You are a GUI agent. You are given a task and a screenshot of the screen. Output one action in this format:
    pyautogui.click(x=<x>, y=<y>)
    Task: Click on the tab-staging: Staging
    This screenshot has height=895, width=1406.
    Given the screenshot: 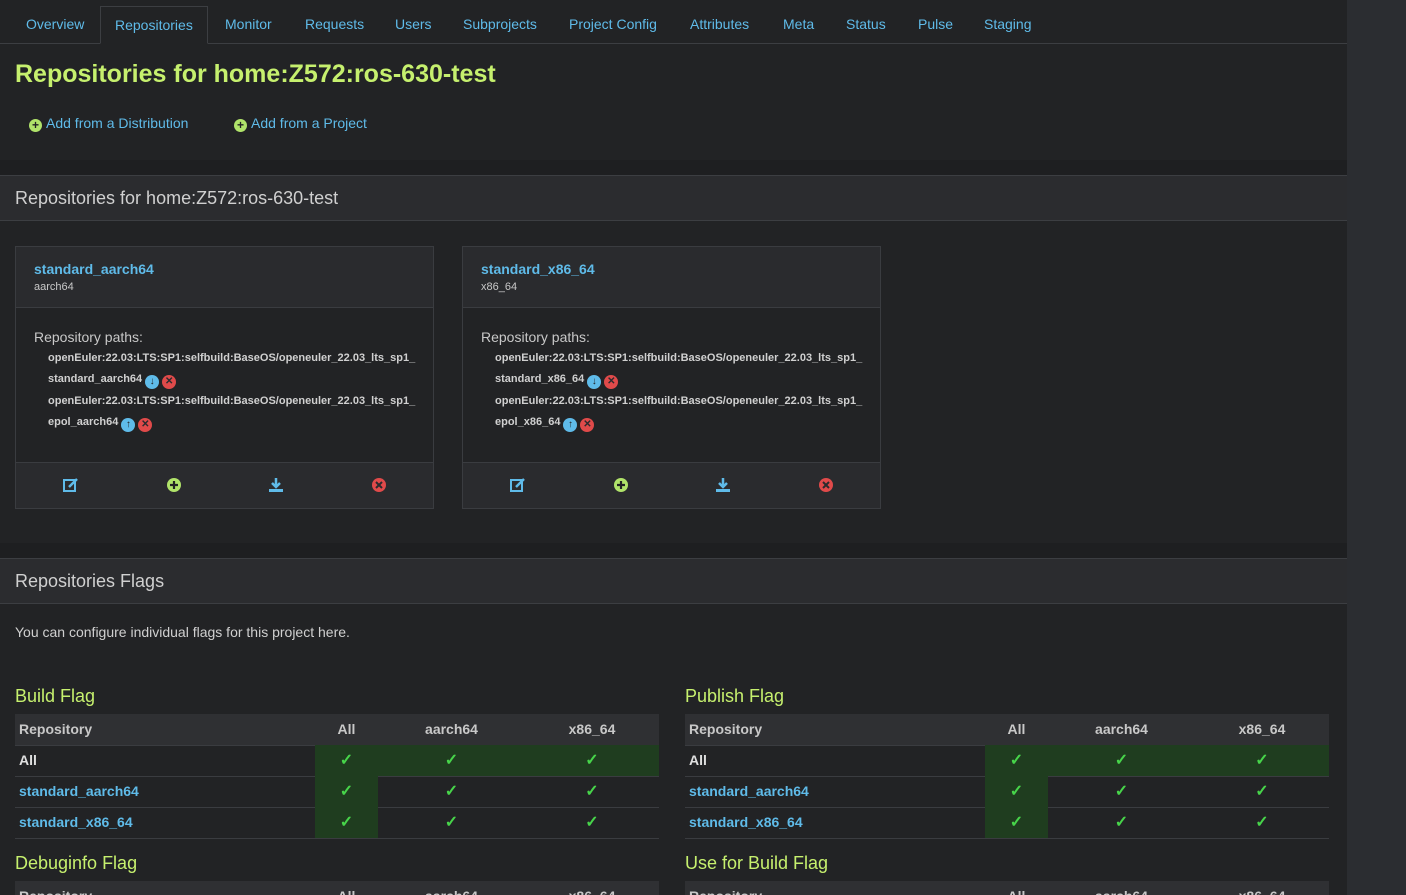 What is the action you would take?
    pyautogui.click(x=1007, y=24)
    